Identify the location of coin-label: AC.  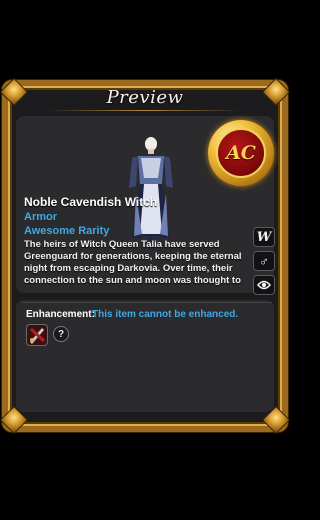
(241, 153).